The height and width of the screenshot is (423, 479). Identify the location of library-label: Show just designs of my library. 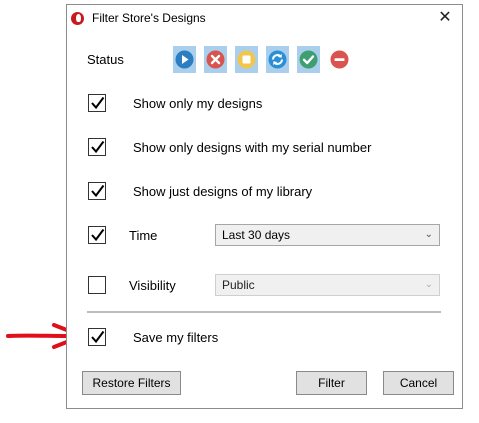
(223, 191).